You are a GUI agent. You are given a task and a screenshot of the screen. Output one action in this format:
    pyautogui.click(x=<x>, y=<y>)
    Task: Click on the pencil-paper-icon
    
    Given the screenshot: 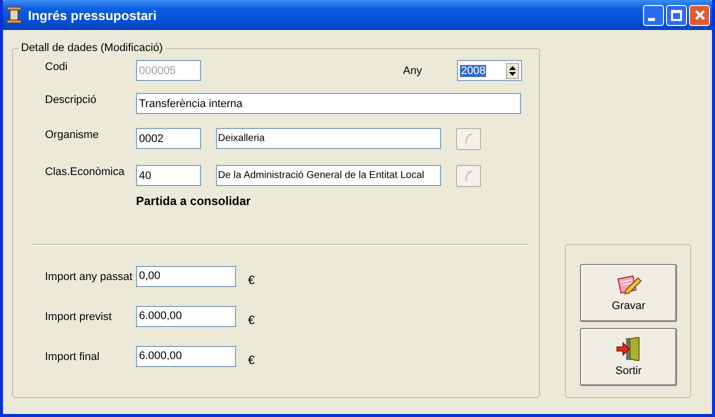 What is the action you would take?
    pyautogui.click(x=629, y=285)
    